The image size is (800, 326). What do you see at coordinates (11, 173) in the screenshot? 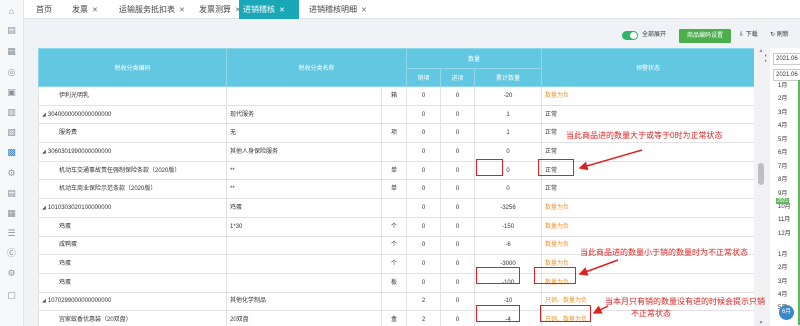
I see `settings-icon: ⚙` at bounding box center [11, 173].